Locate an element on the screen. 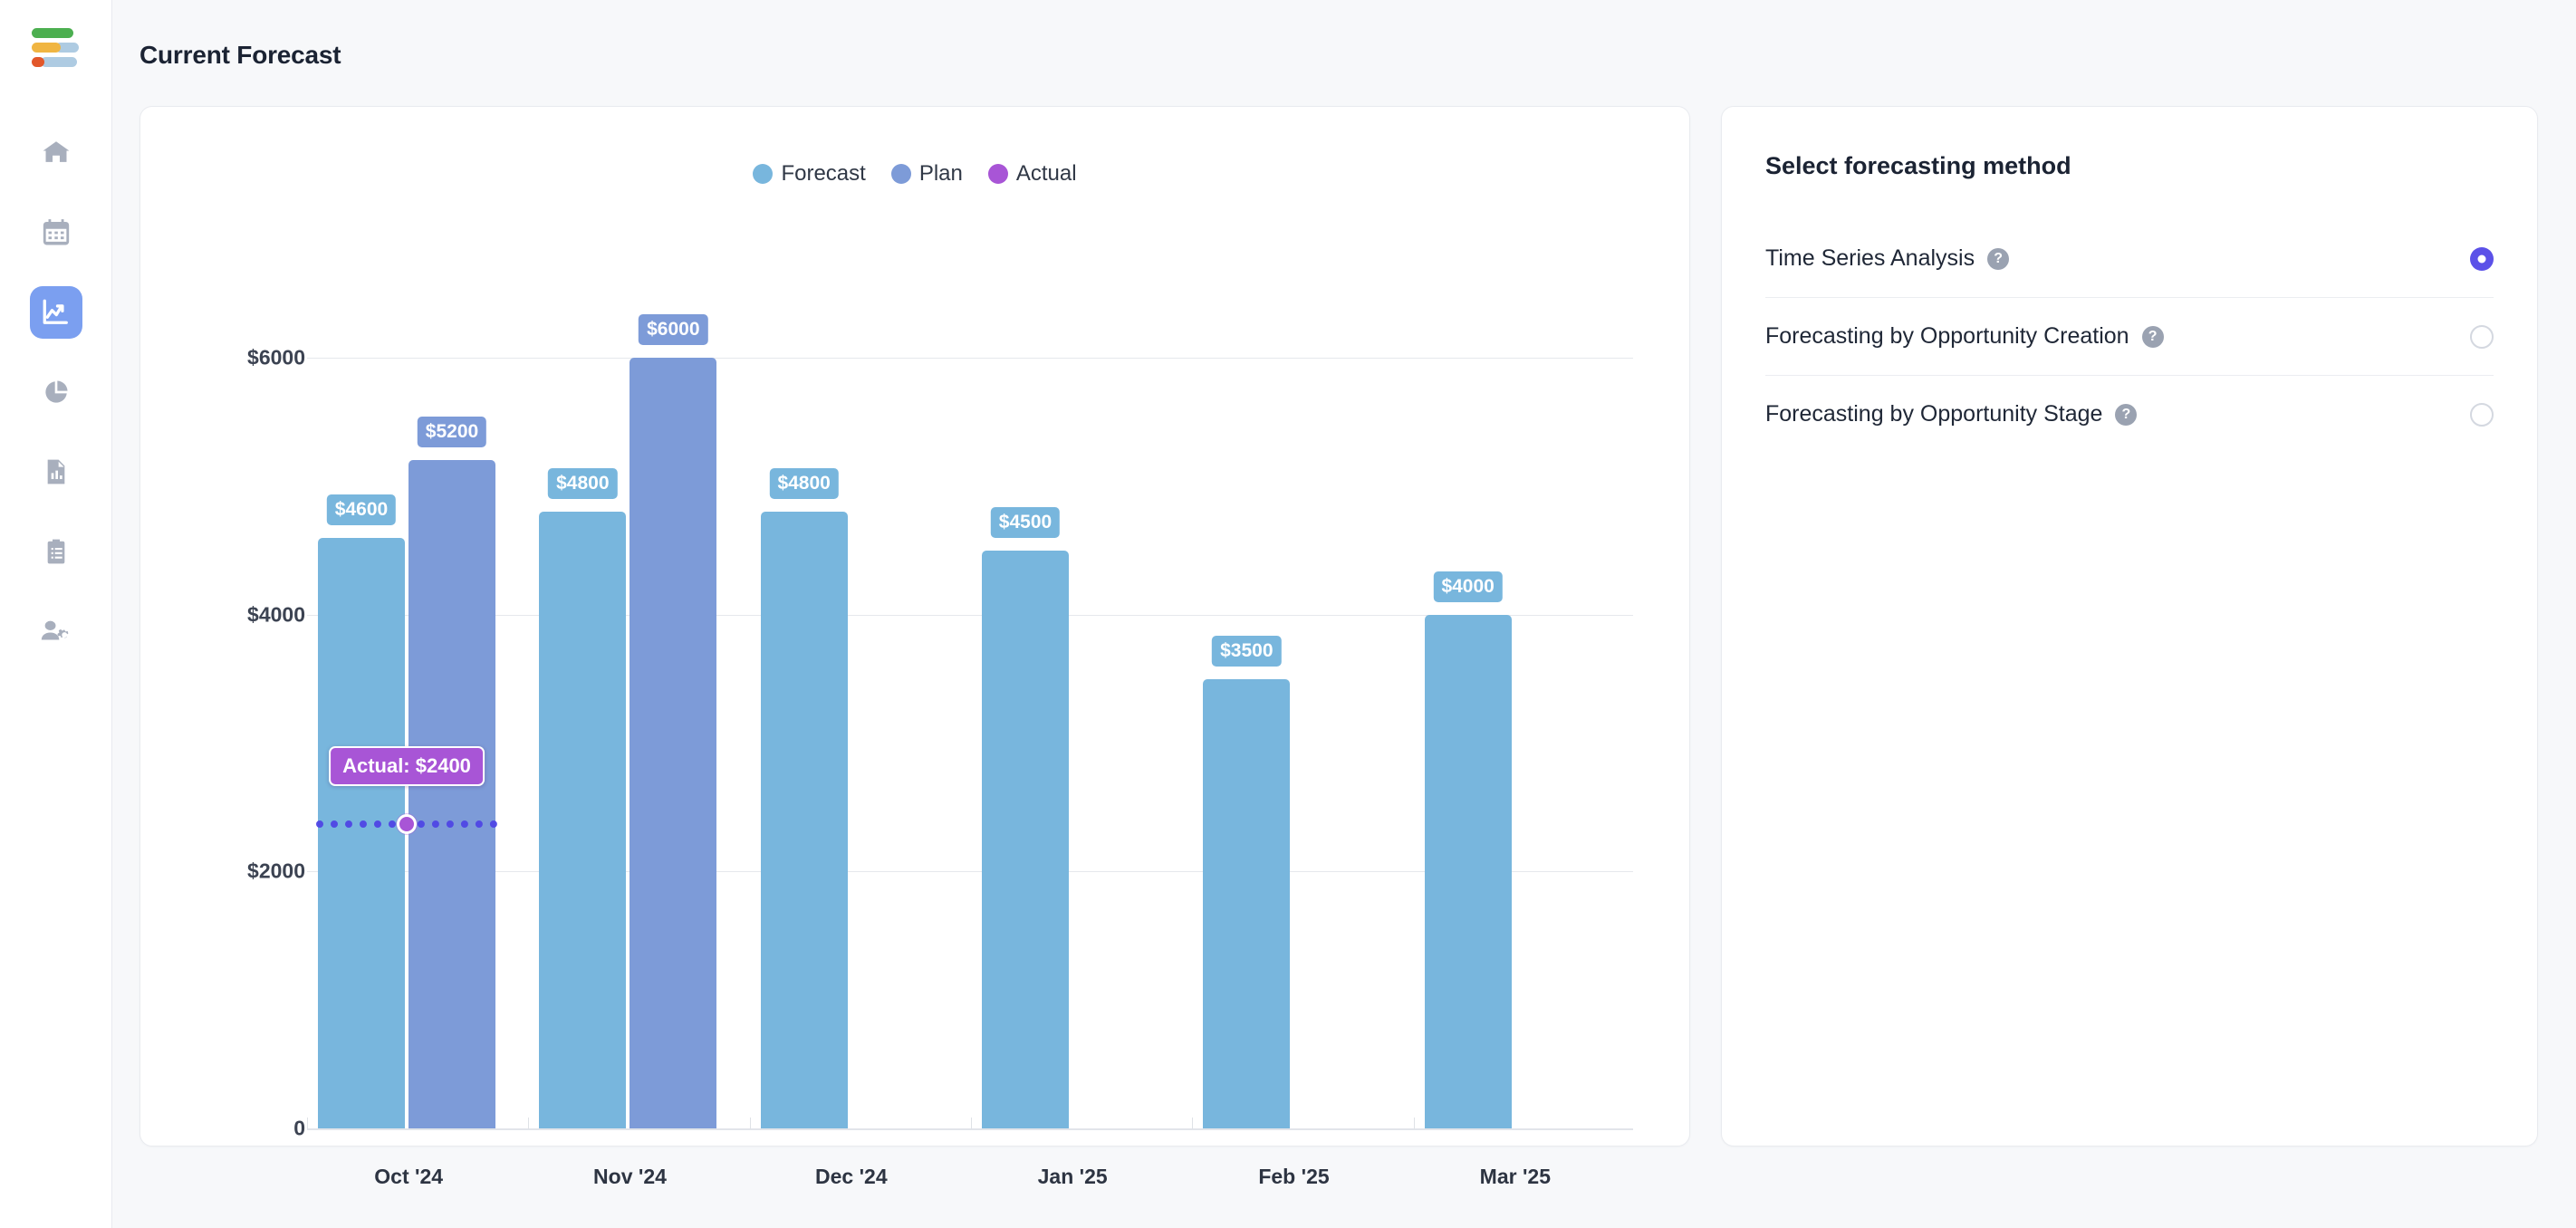 This screenshot has width=2576, height=1228. logo-tail is located at coordinates (58, 61).